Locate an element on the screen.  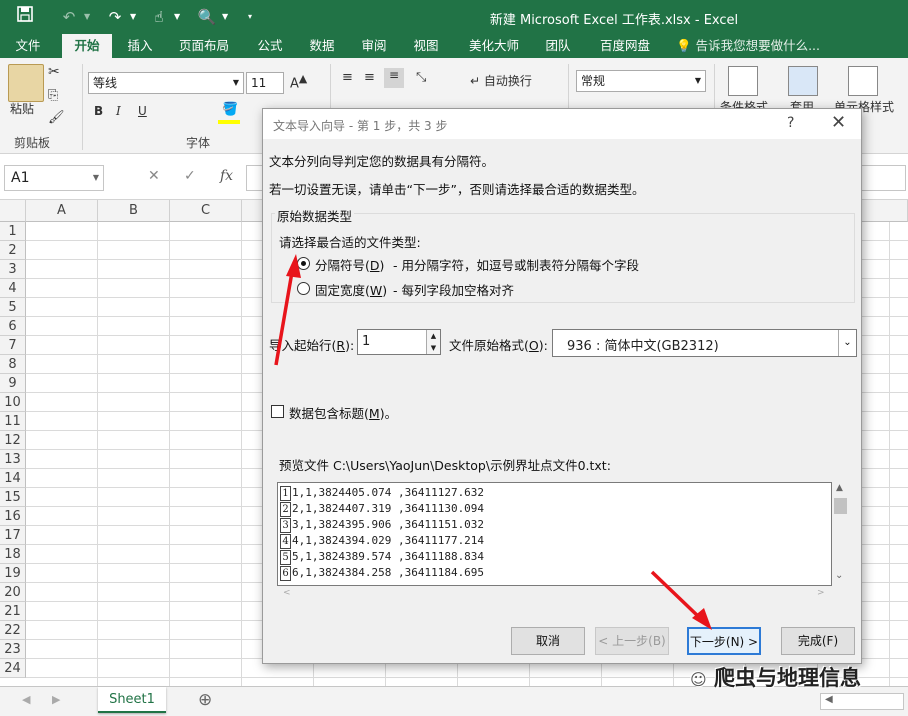
scroll-up-icon: ▲ is located at coordinates (839, 488).